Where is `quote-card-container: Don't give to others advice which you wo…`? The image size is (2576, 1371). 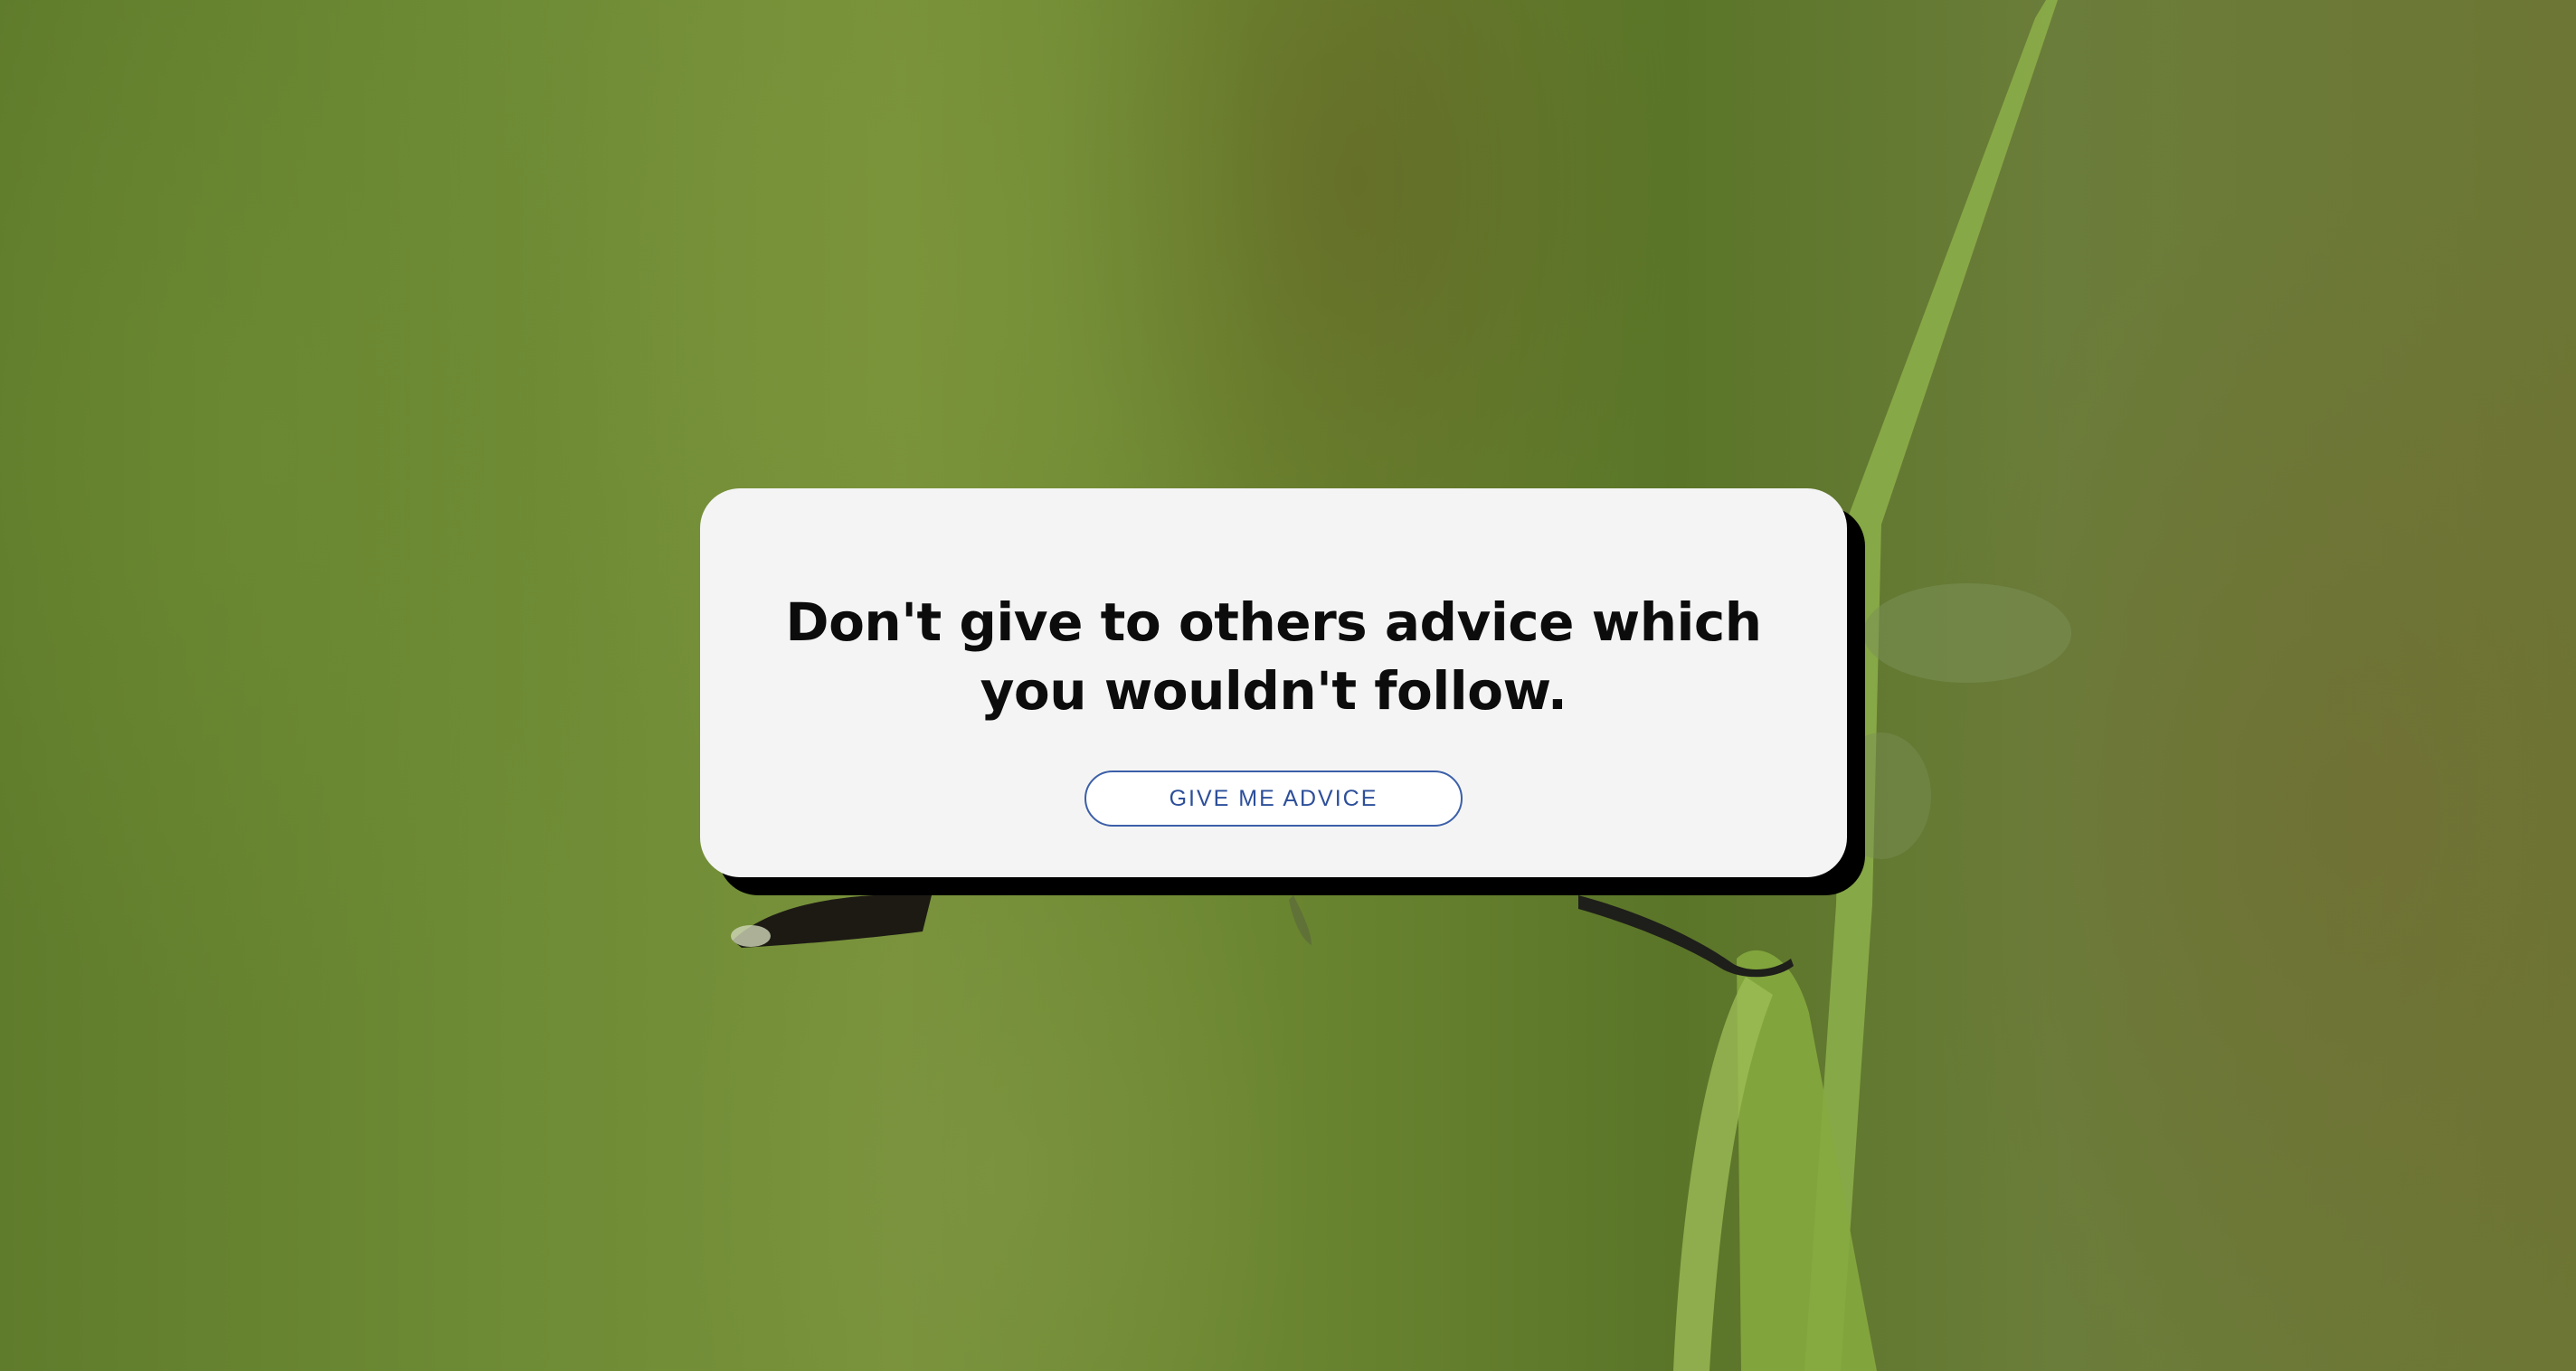
quote-card-container: Don't give to others advice which you wo… is located at coordinates (1282, 691).